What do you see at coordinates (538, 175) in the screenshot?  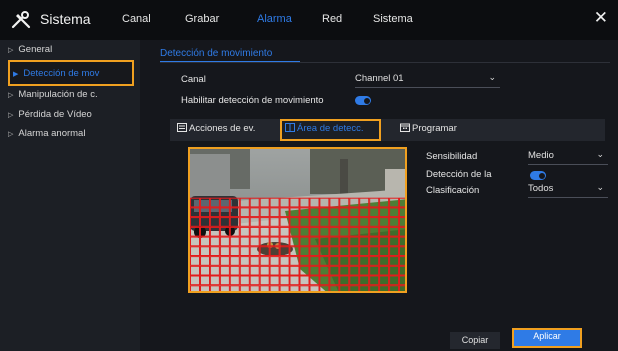 I see `detection-toggle` at bounding box center [538, 175].